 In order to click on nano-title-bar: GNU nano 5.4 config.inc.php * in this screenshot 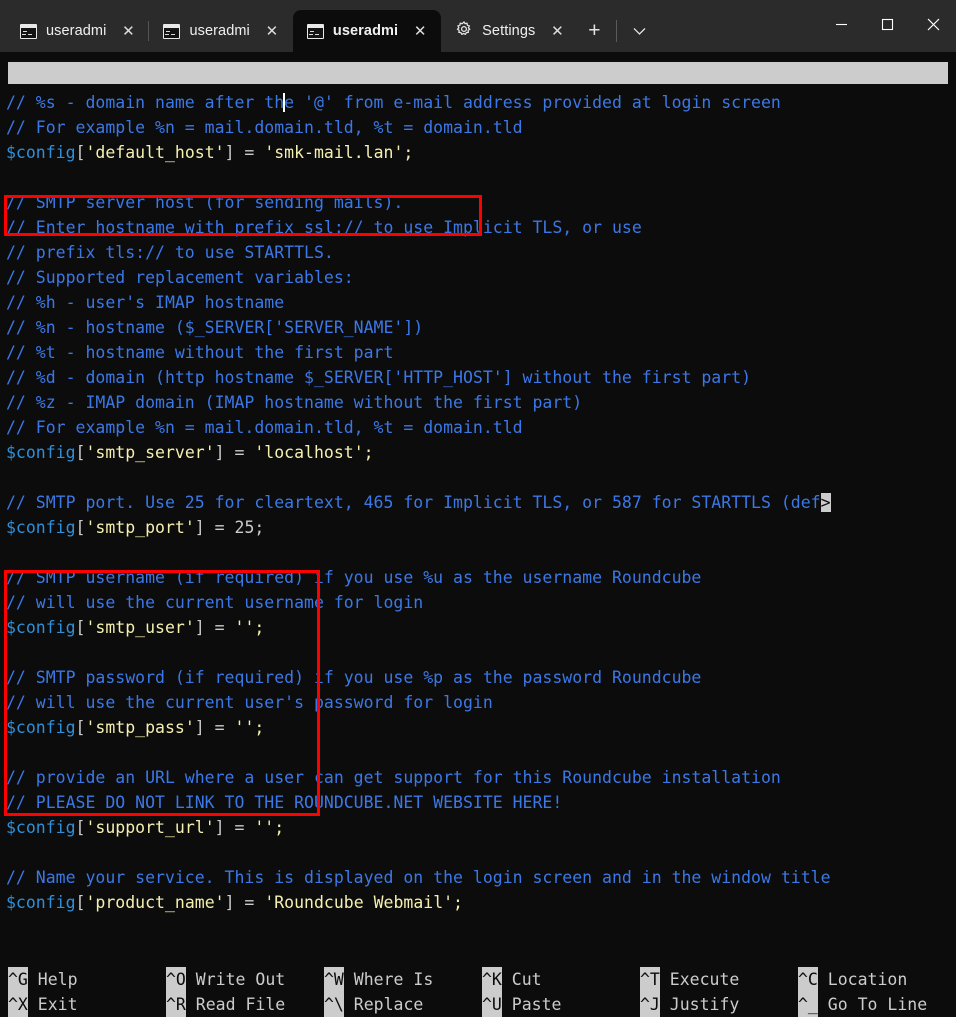, I will do `click(478, 94)`.